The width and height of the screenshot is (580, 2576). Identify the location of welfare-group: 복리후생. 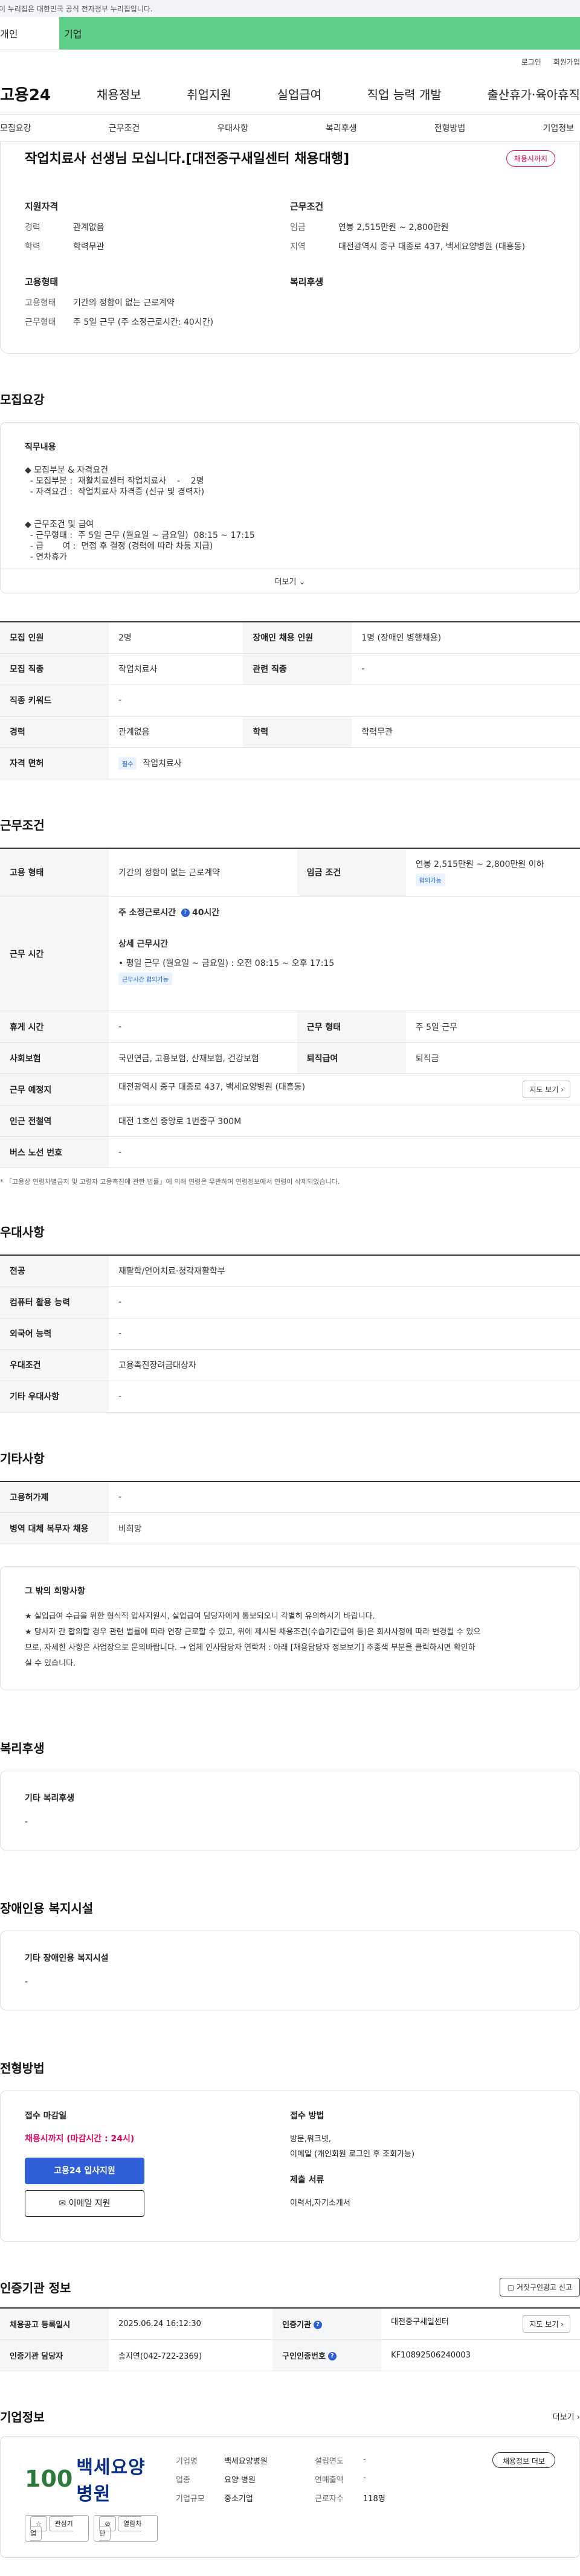
(422, 305).